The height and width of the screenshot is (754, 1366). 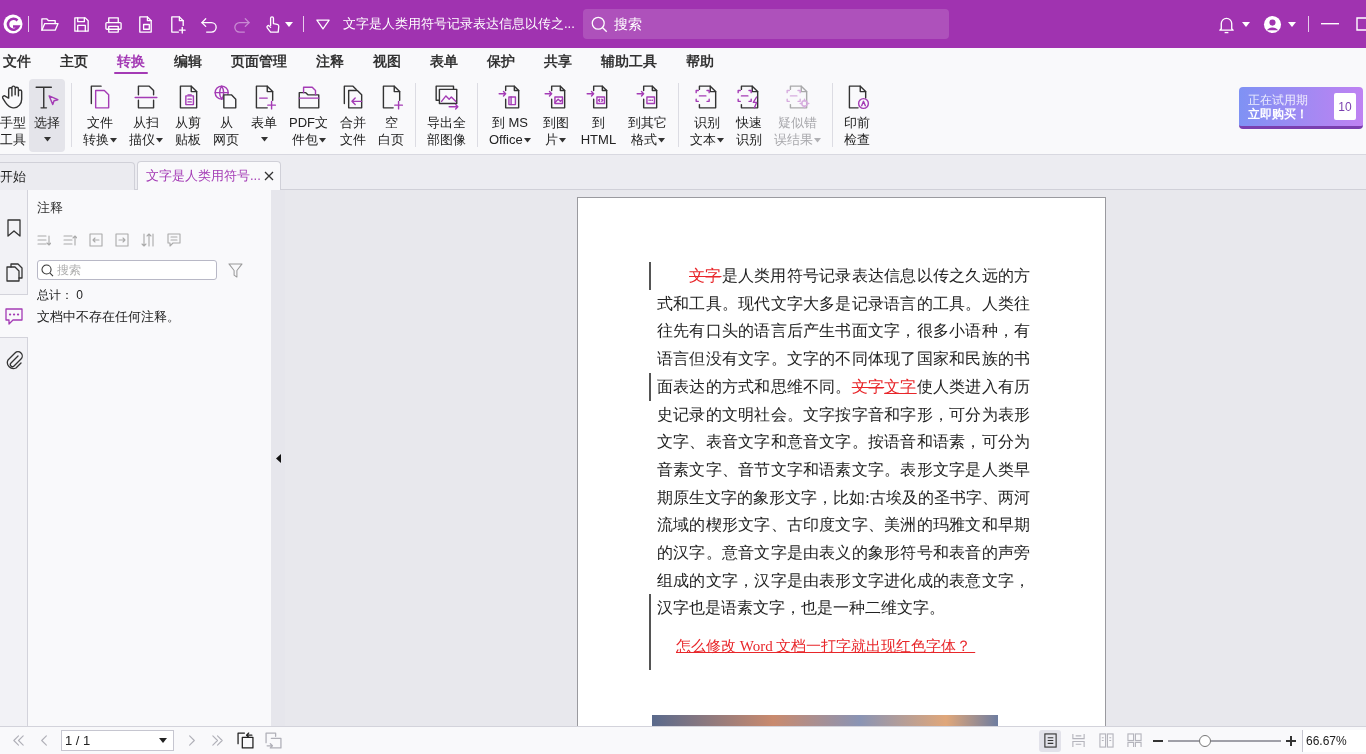 What do you see at coordinates (444, 62) in the screenshot?
I see `menu-tab: 表单` at bounding box center [444, 62].